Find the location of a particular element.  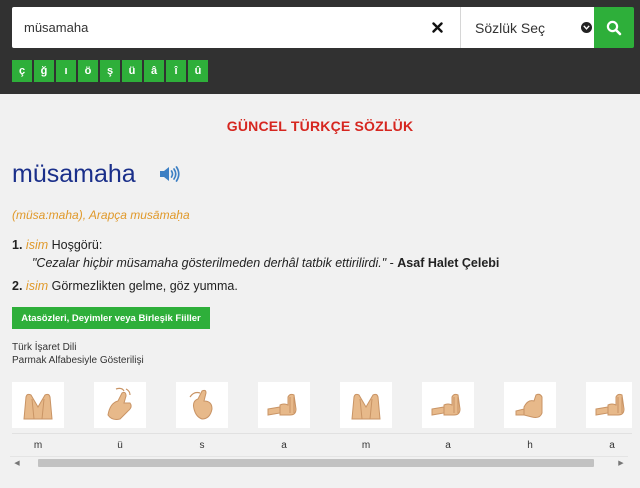

sign-letter: ü is located at coordinates (120, 445).